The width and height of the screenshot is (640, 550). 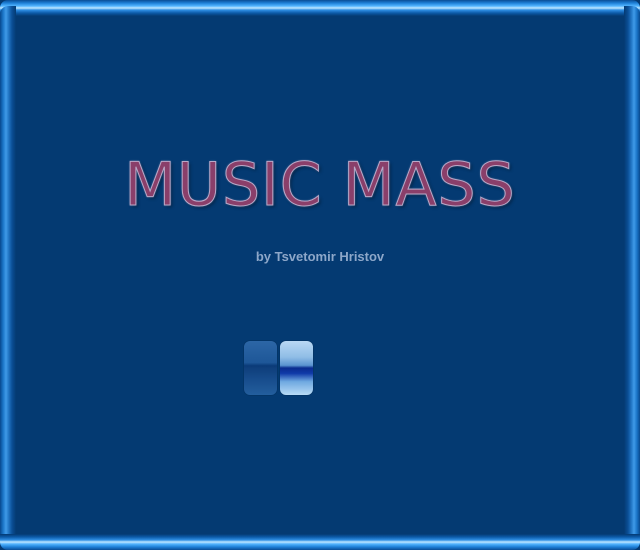 I want to click on equalizer-icon, so click(x=279, y=368).